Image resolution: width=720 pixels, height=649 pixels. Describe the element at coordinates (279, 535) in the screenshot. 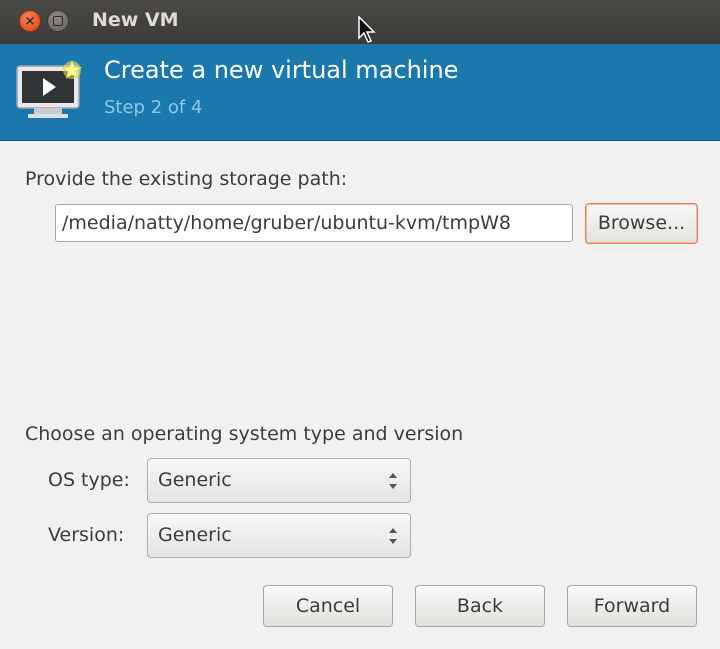

I see `os-version-select: Generic` at that location.